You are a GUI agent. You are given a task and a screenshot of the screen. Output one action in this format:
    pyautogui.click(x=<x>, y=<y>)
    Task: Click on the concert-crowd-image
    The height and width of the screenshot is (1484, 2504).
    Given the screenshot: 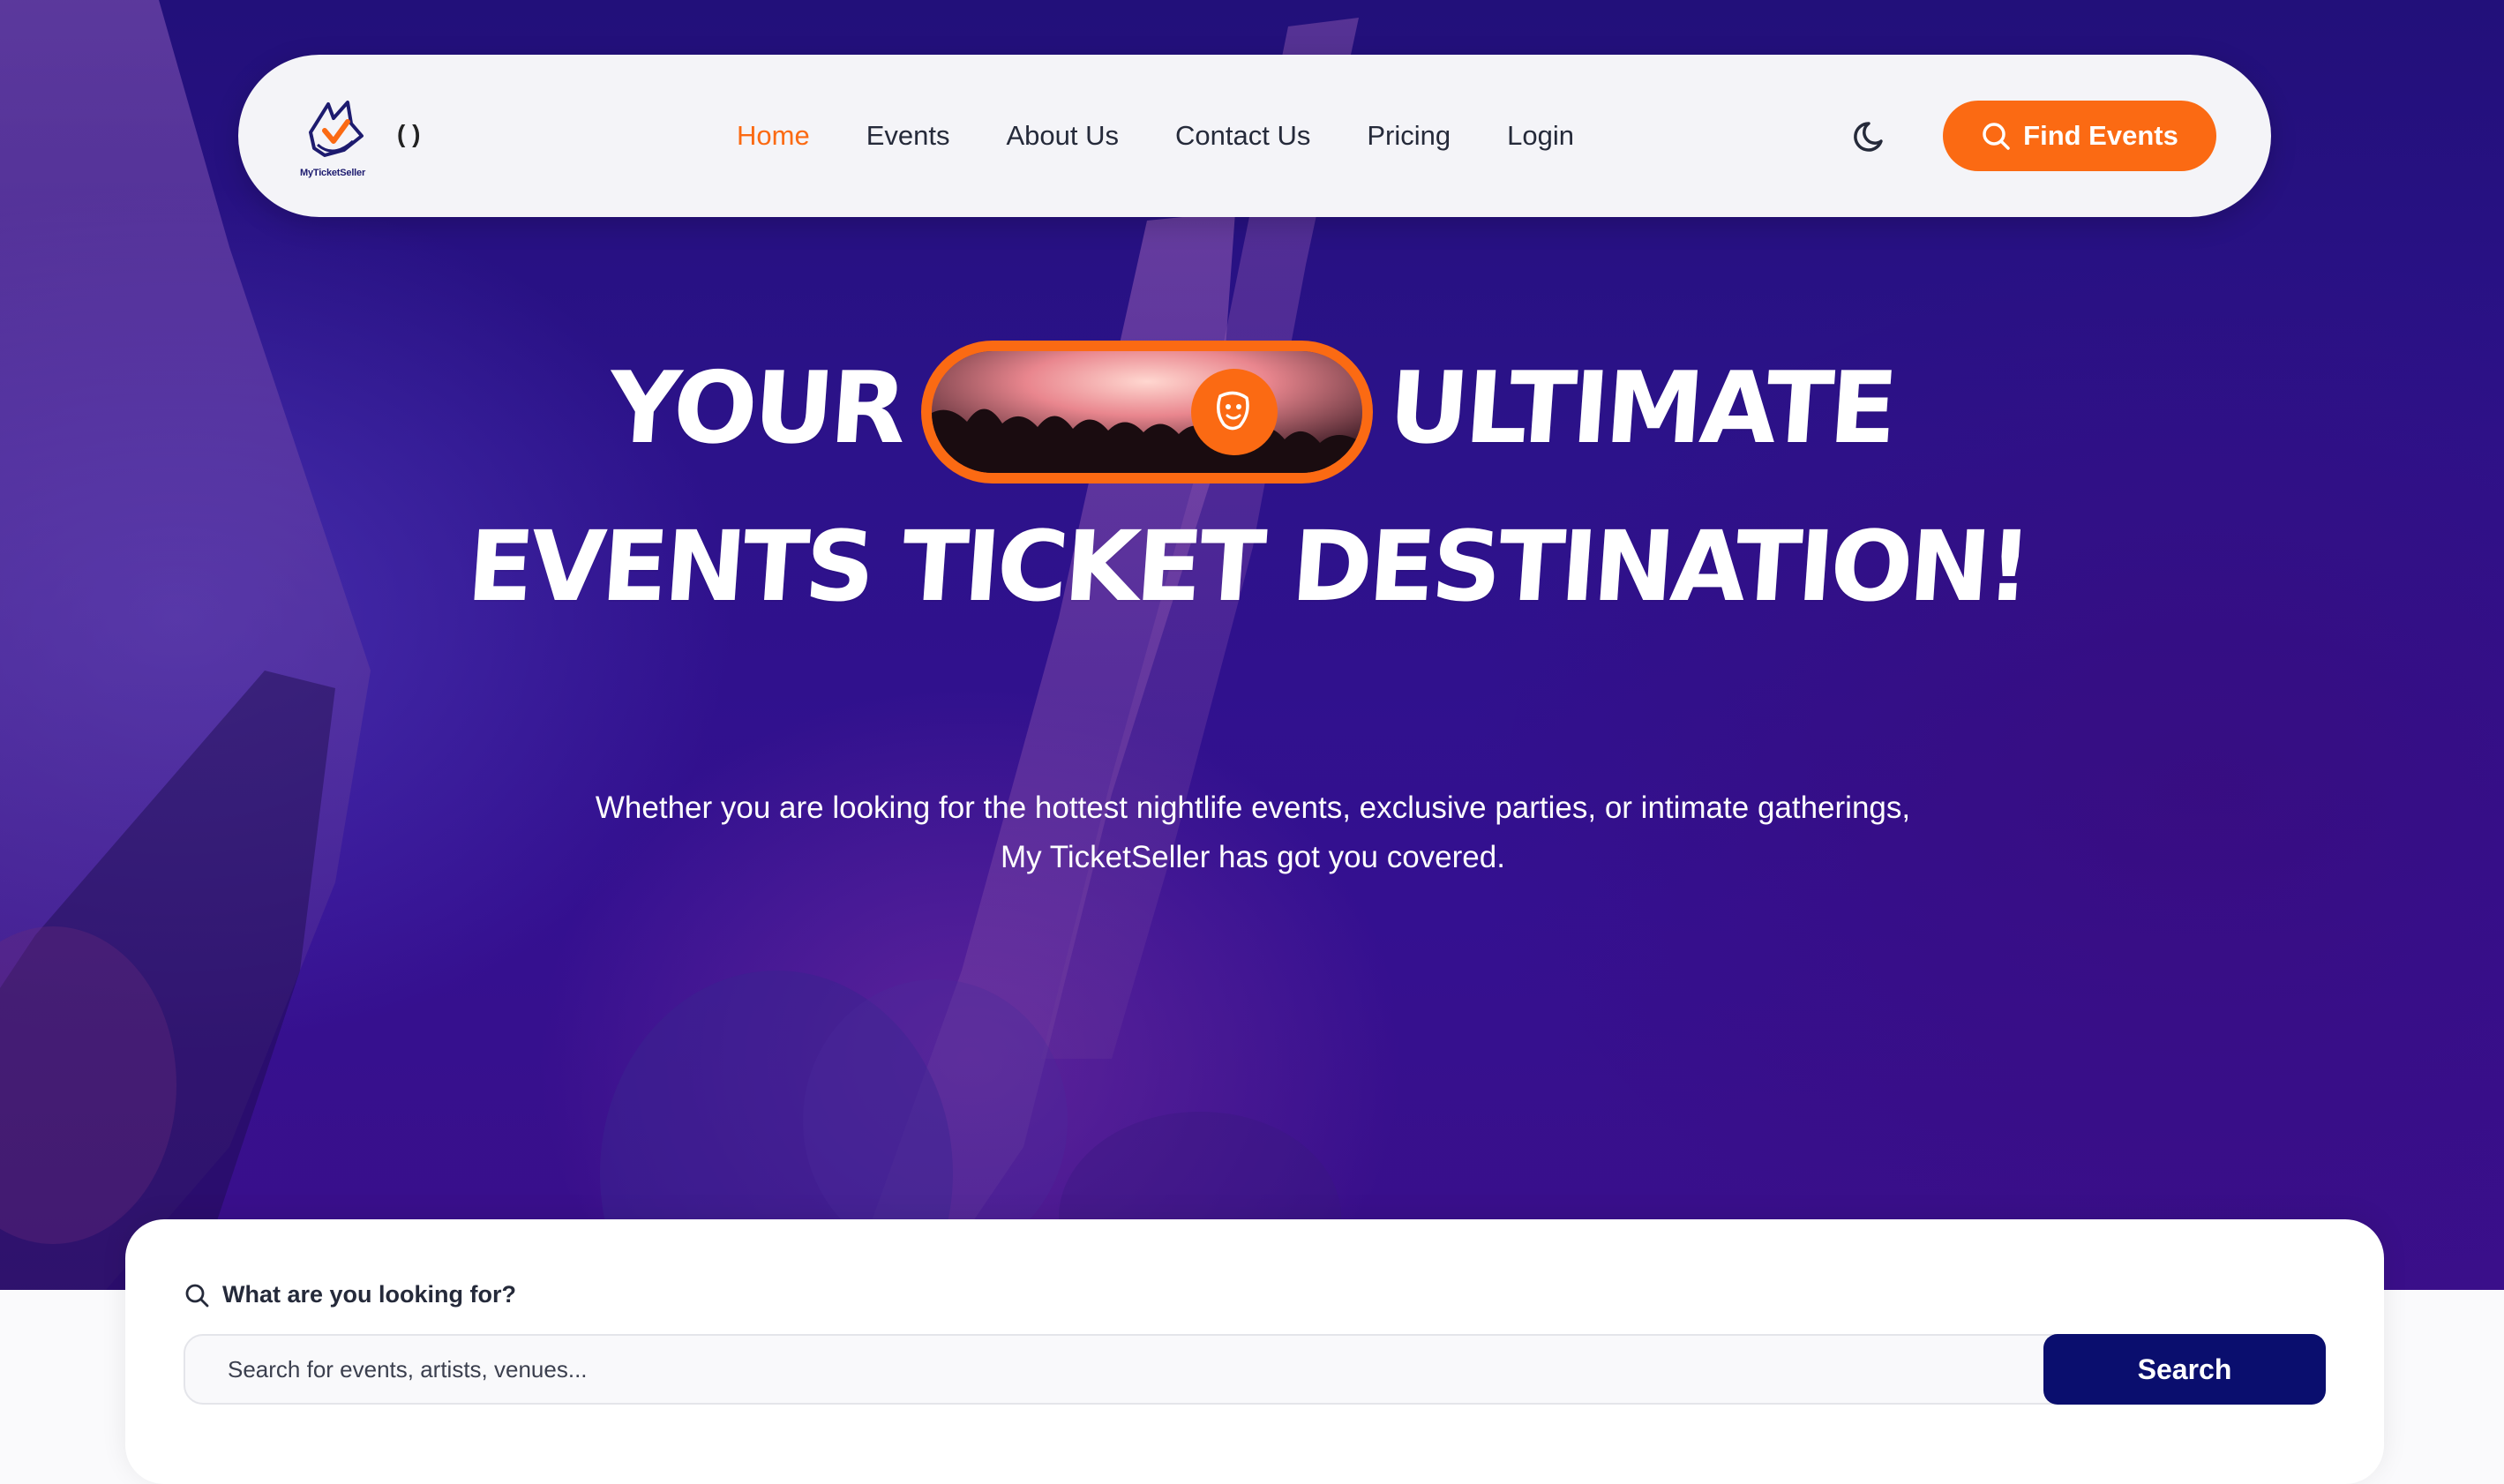 What is the action you would take?
    pyautogui.click(x=1147, y=412)
    